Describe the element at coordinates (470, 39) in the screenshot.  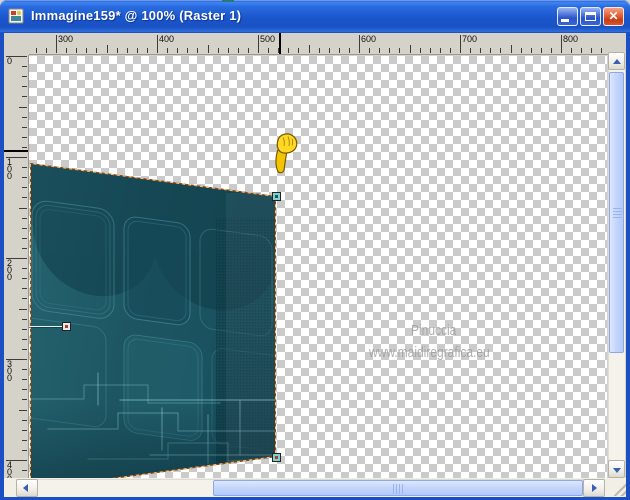
I see `ruler-label: 700` at that location.